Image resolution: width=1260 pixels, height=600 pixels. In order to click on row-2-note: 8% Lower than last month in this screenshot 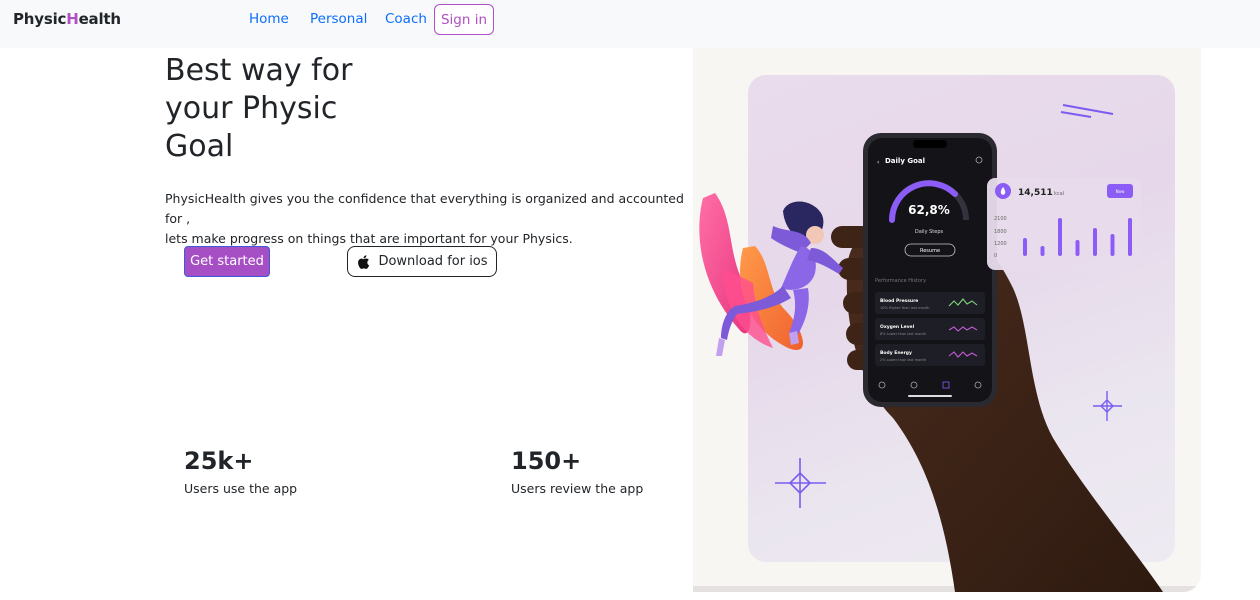, I will do `click(903, 334)`.